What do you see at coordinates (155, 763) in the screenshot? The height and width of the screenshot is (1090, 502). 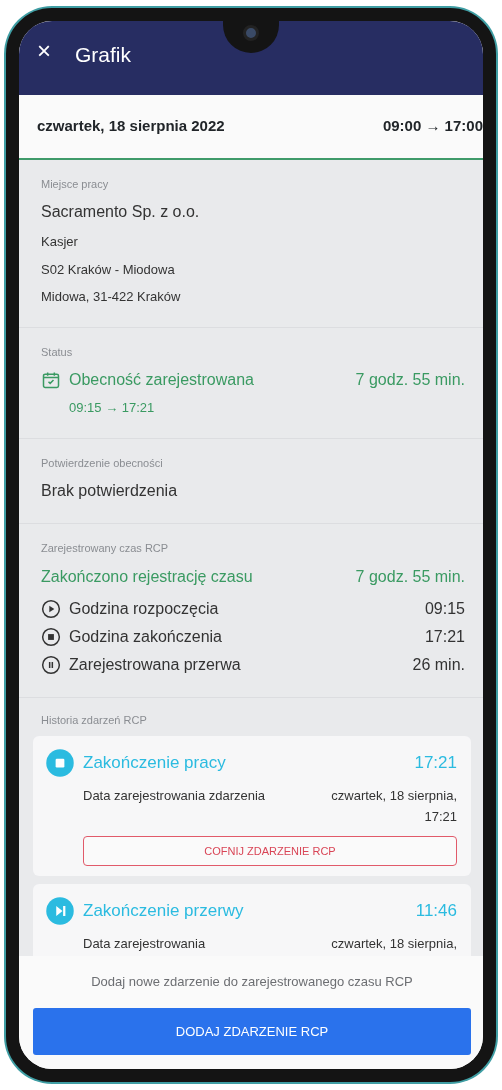 I see `event-title: Zakończenie pracy` at bounding box center [155, 763].